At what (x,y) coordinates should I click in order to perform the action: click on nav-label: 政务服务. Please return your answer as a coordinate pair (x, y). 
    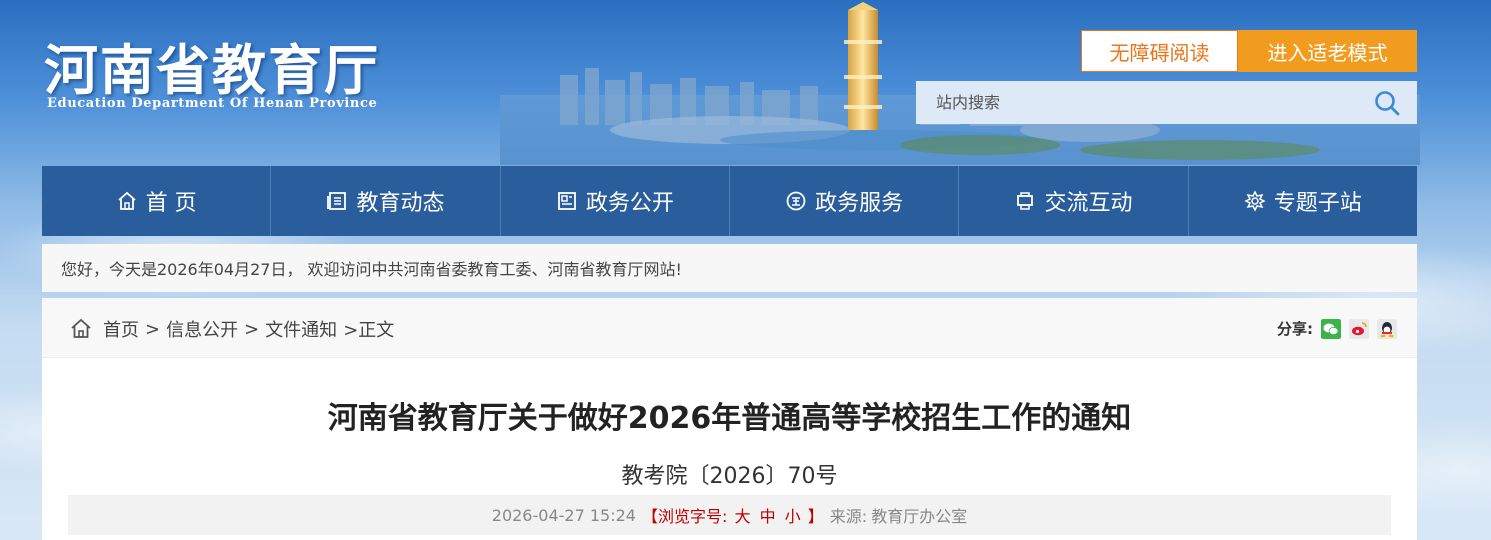
    Looking at the image, I should click on (859, 203).